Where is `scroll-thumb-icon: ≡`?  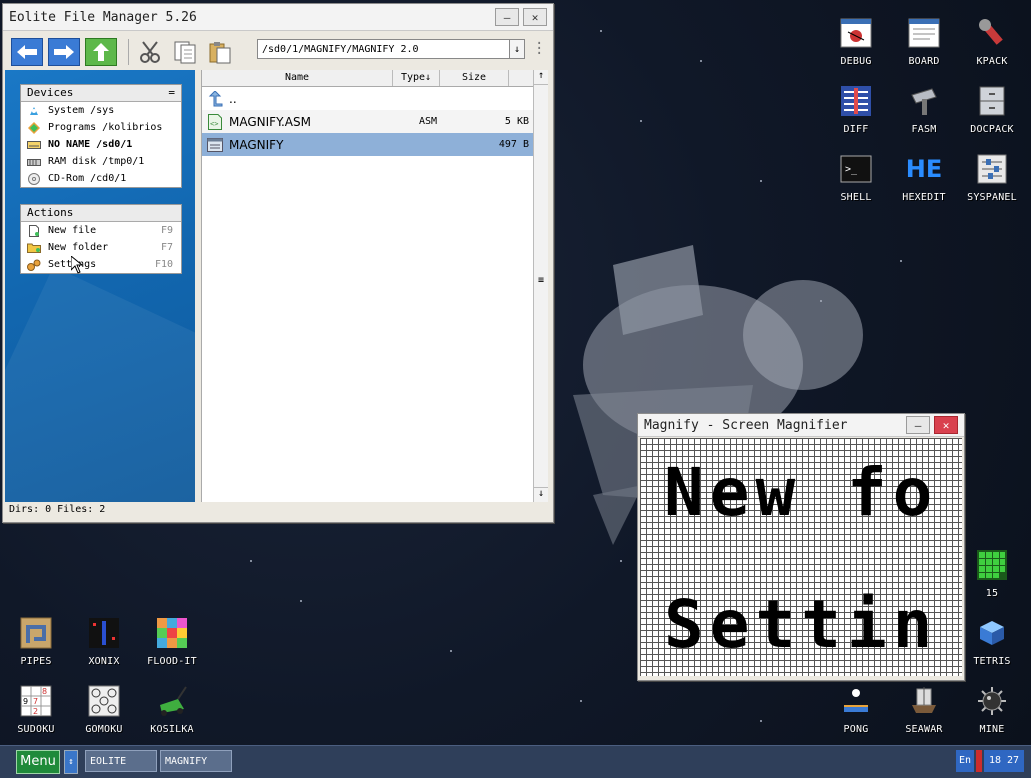 scroll-thumb-icon: ≡ is located at coordinates (541, 280).